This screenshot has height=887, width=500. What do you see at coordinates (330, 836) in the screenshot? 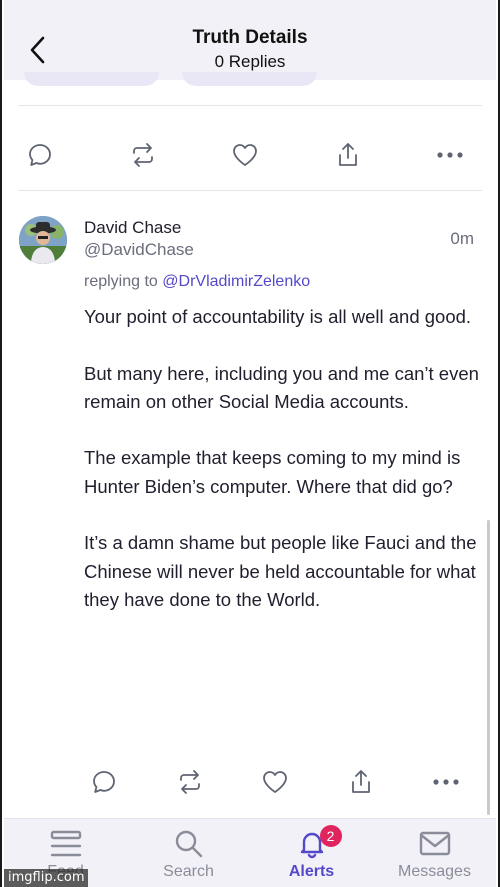
I see `alerts-badge: 2` at bounding box center [330, 836].